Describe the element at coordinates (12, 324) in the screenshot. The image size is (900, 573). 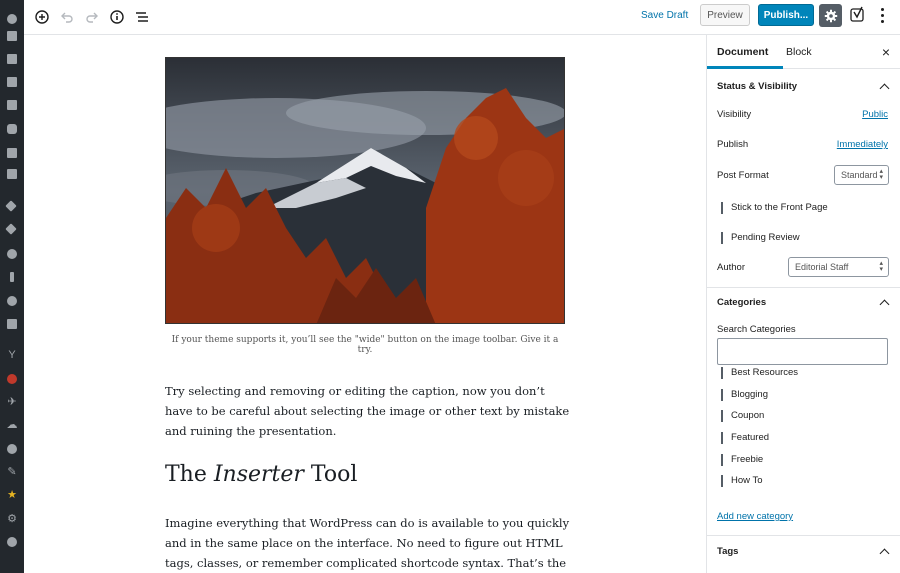
I see `settings-icon` at that location.